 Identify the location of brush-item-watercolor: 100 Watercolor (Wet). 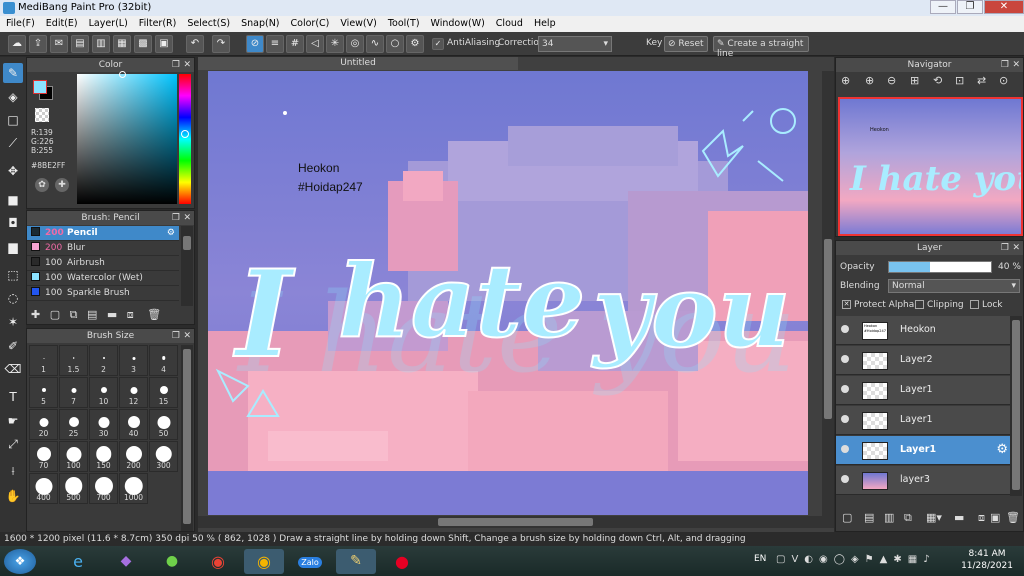
(103, 278).